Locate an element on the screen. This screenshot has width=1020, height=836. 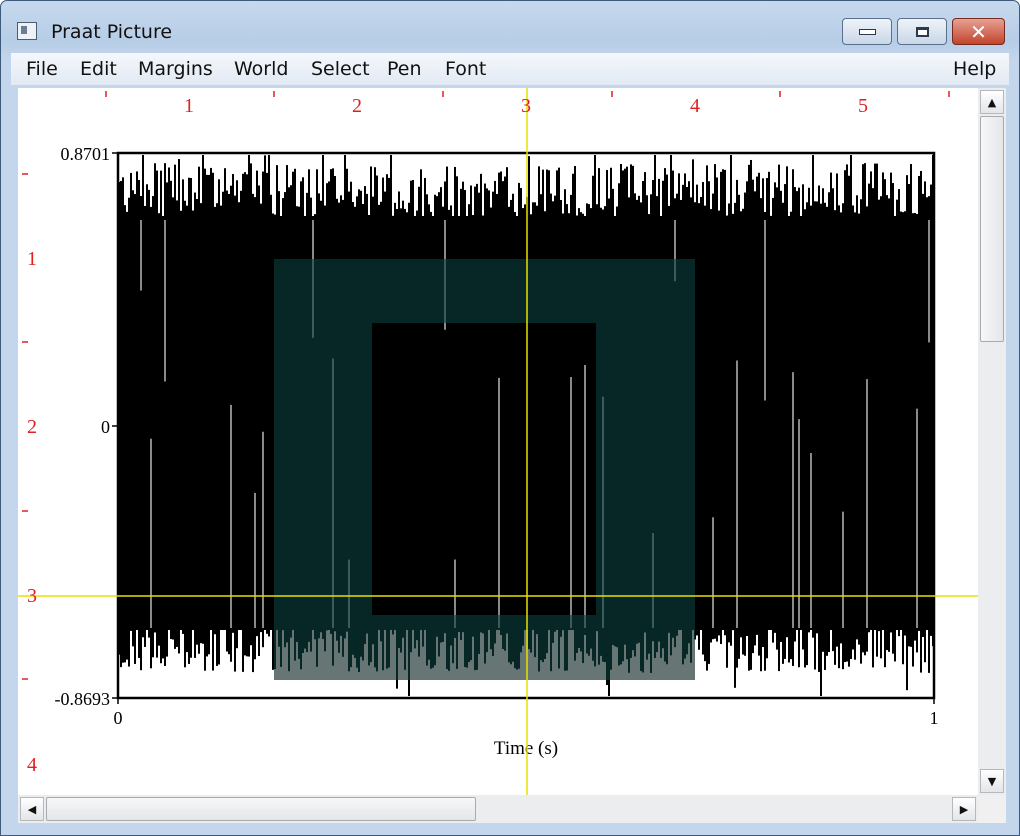
minimize-icon is located at coordinates (867, 31).